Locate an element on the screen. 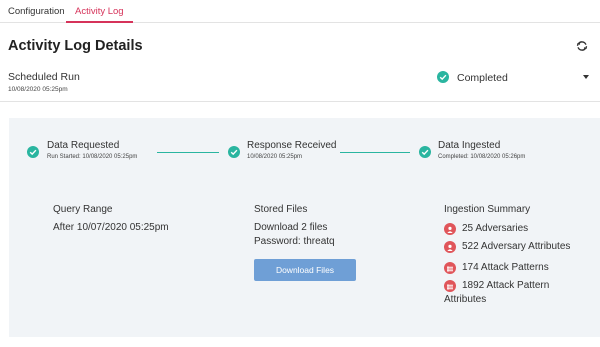 The width and height of the screenshot is (600, 347). step-title: Data Requested is located at coordinates (83, 145).